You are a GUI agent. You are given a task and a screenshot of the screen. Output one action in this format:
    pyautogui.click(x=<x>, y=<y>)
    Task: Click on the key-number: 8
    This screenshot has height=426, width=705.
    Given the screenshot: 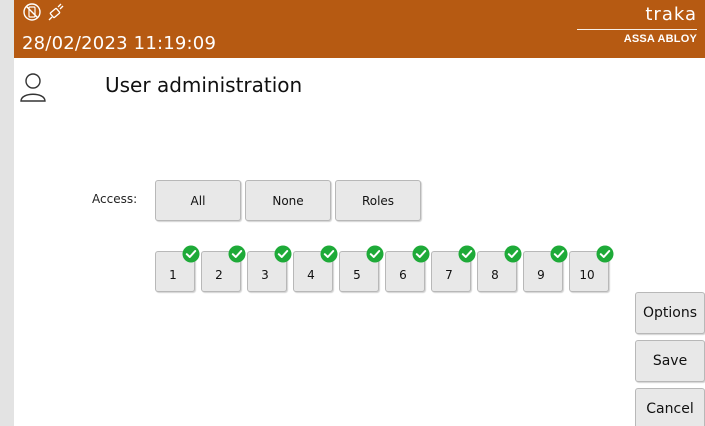 What is the action you would take?
    pyautogui.click(x=495, y=274)
    